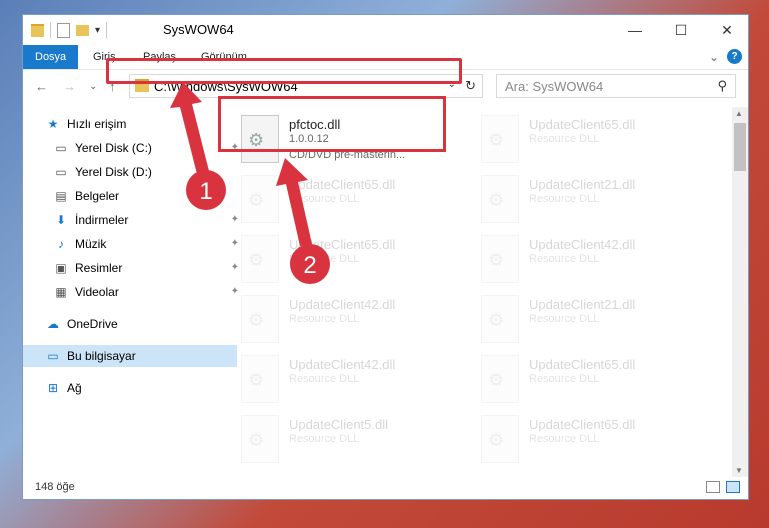  I want to click on customize-icon: ▾, so click(97, 30).